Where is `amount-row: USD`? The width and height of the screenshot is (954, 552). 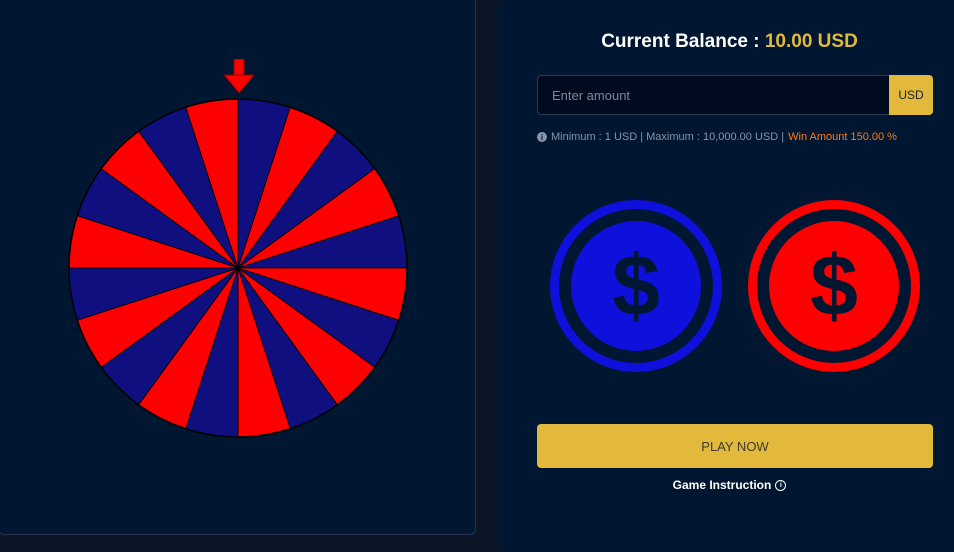 amount-row: USD is located at coordinates (735, 95).